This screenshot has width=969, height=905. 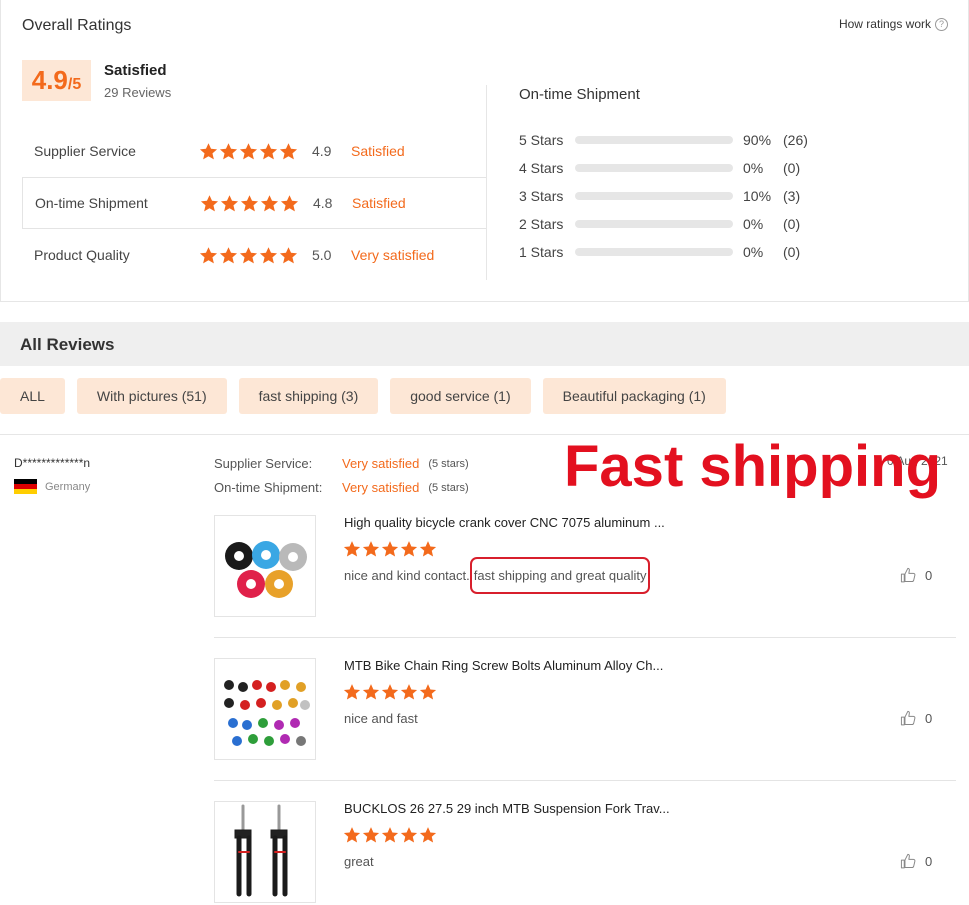 What do you see at coordinates (261, 850) in the screenshot?
I see `suspension-fork-image` at bounding box center [261, 850].